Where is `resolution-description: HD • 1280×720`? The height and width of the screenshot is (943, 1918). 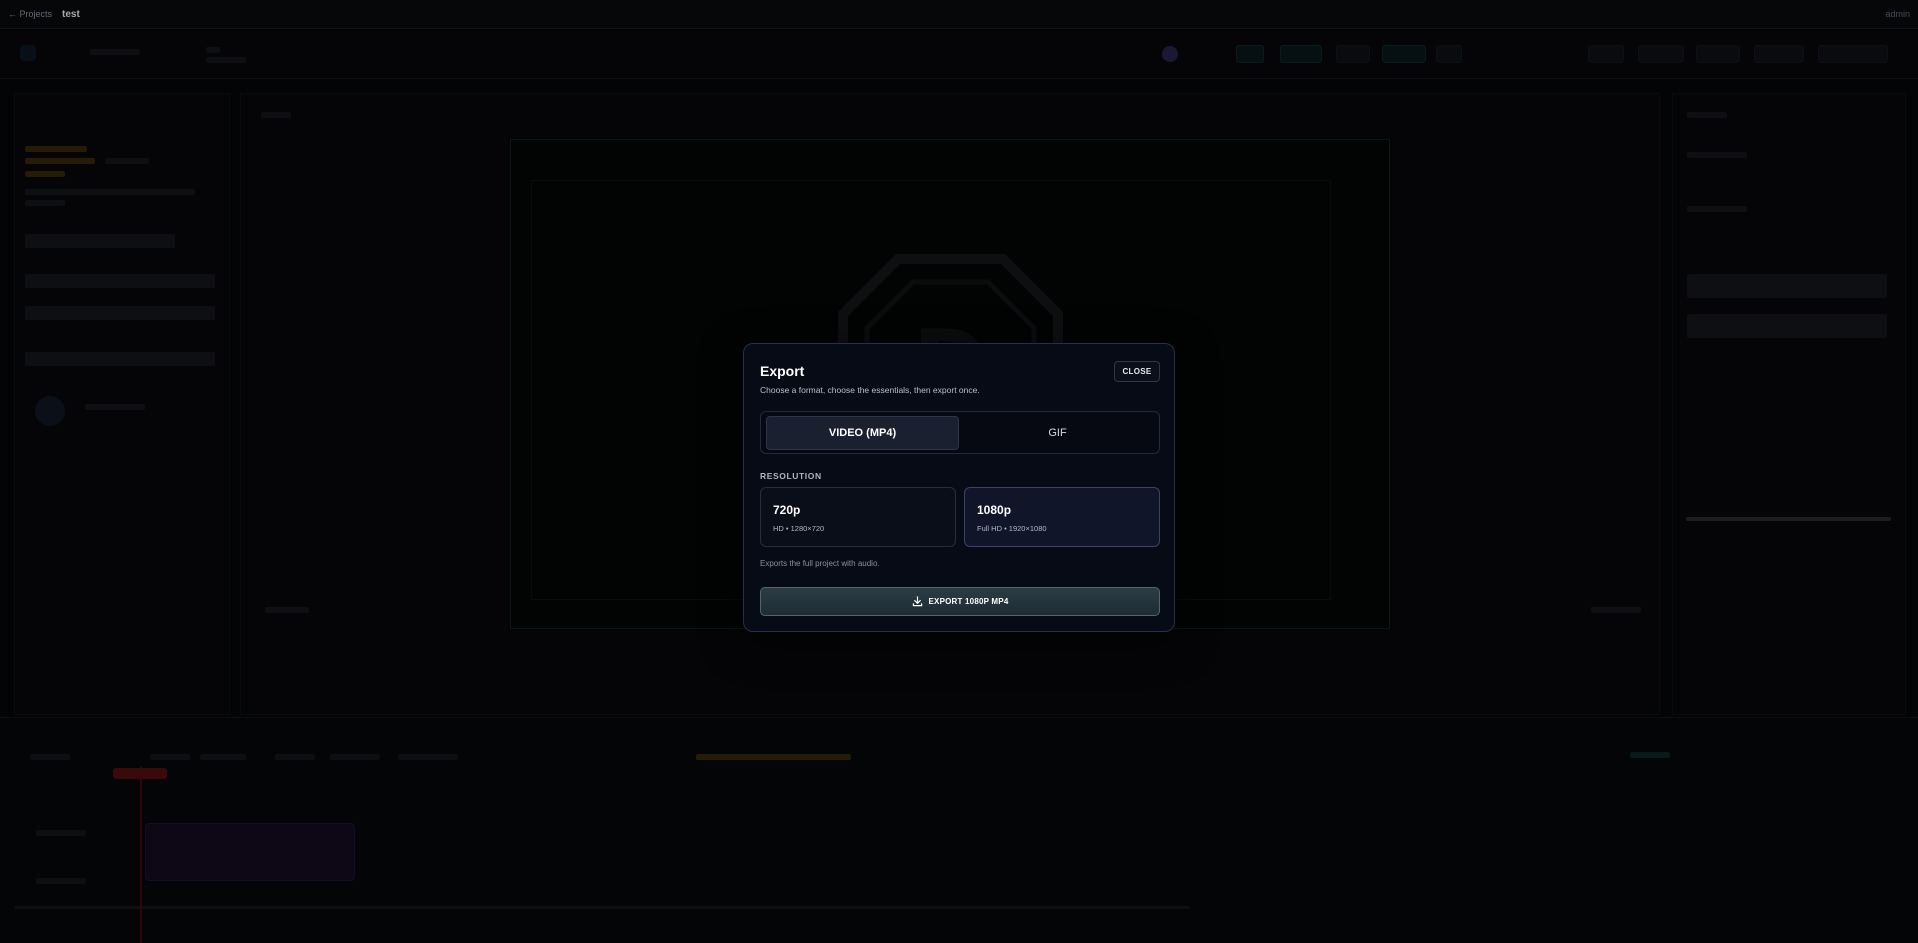
resolution-description: HD • 1280×720 is located at coordinates (799, 528).